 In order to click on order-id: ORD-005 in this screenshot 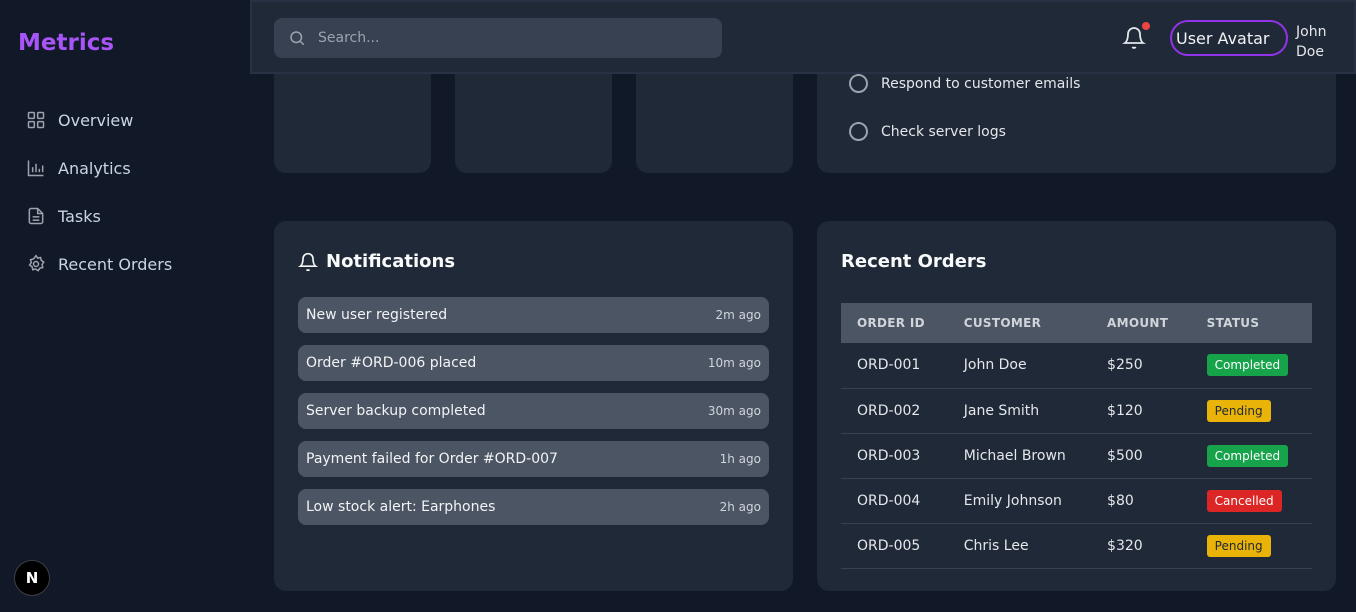, I will do `click(894, 546)`.